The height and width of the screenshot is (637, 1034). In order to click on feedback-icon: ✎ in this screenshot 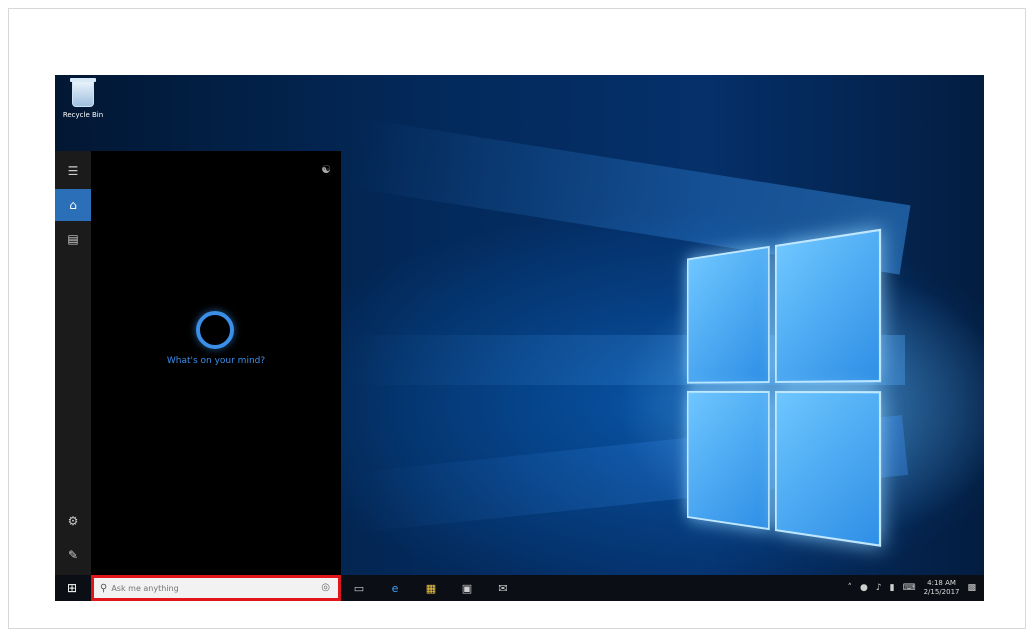, I will do `click(73, 555)`.